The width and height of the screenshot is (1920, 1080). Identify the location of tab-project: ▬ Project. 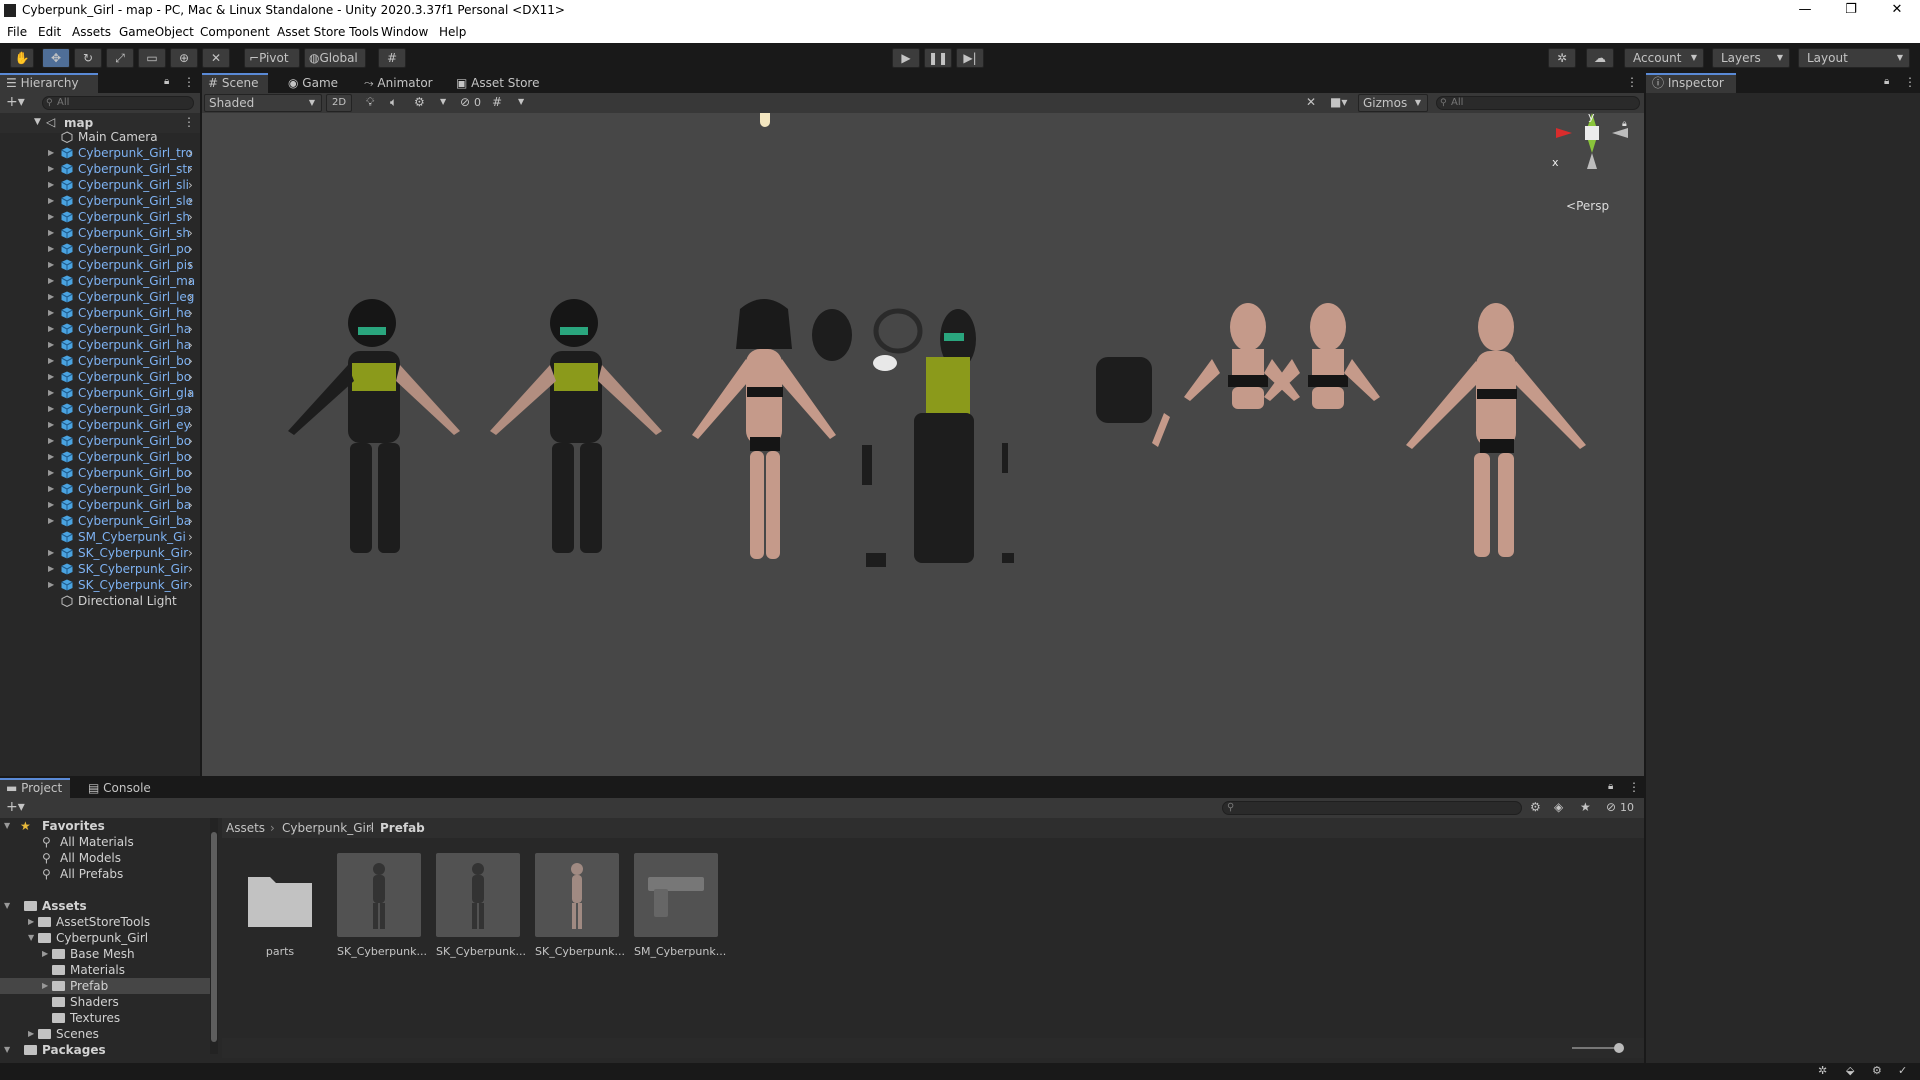
(35, 788).